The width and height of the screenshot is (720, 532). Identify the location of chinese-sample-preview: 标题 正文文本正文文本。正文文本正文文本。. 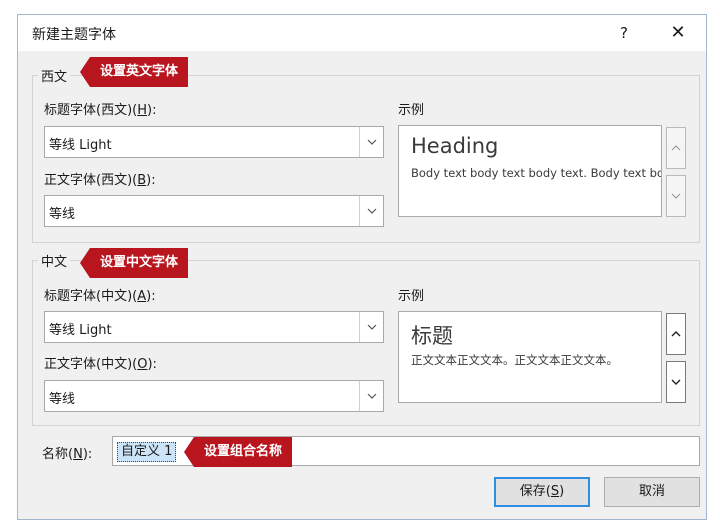
(530, 357).